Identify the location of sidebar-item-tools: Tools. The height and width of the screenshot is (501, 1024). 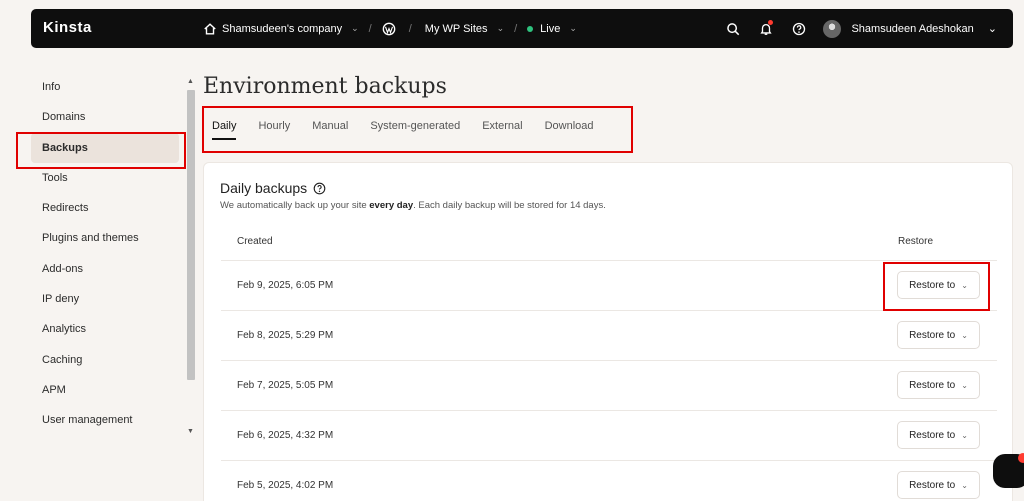
(111, 178).